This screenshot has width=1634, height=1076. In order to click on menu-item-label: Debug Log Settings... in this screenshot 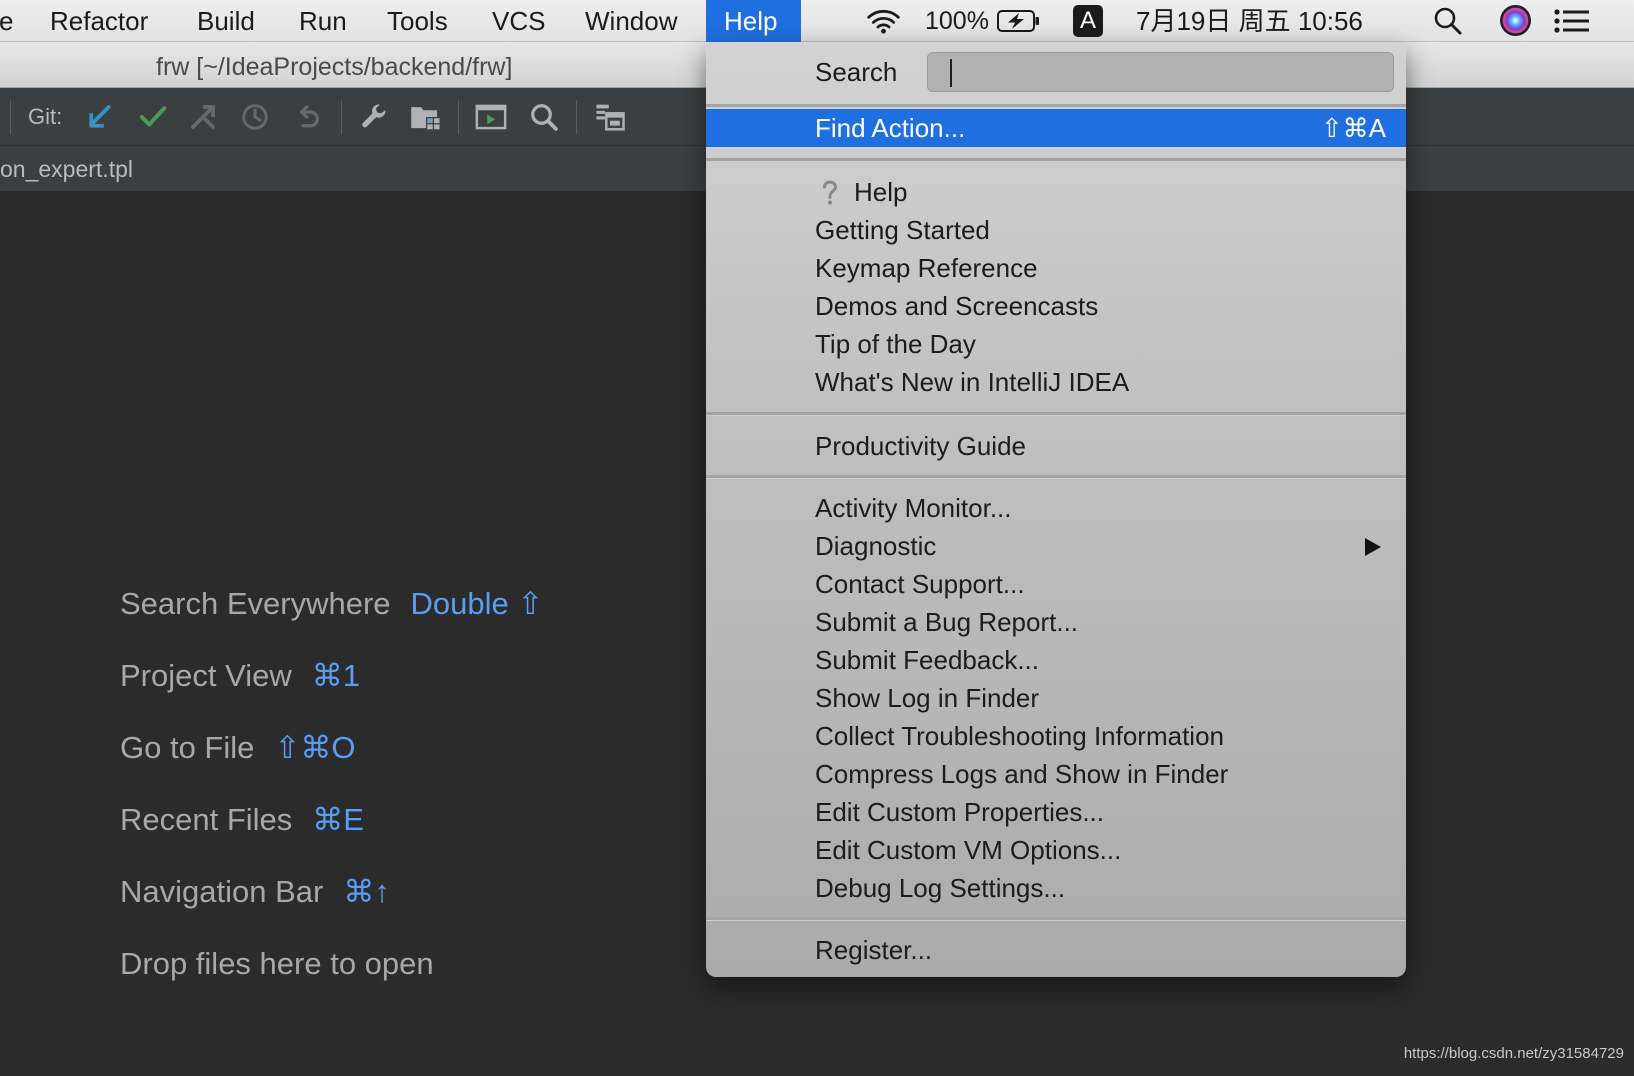, I will do `click(940, 888)`.